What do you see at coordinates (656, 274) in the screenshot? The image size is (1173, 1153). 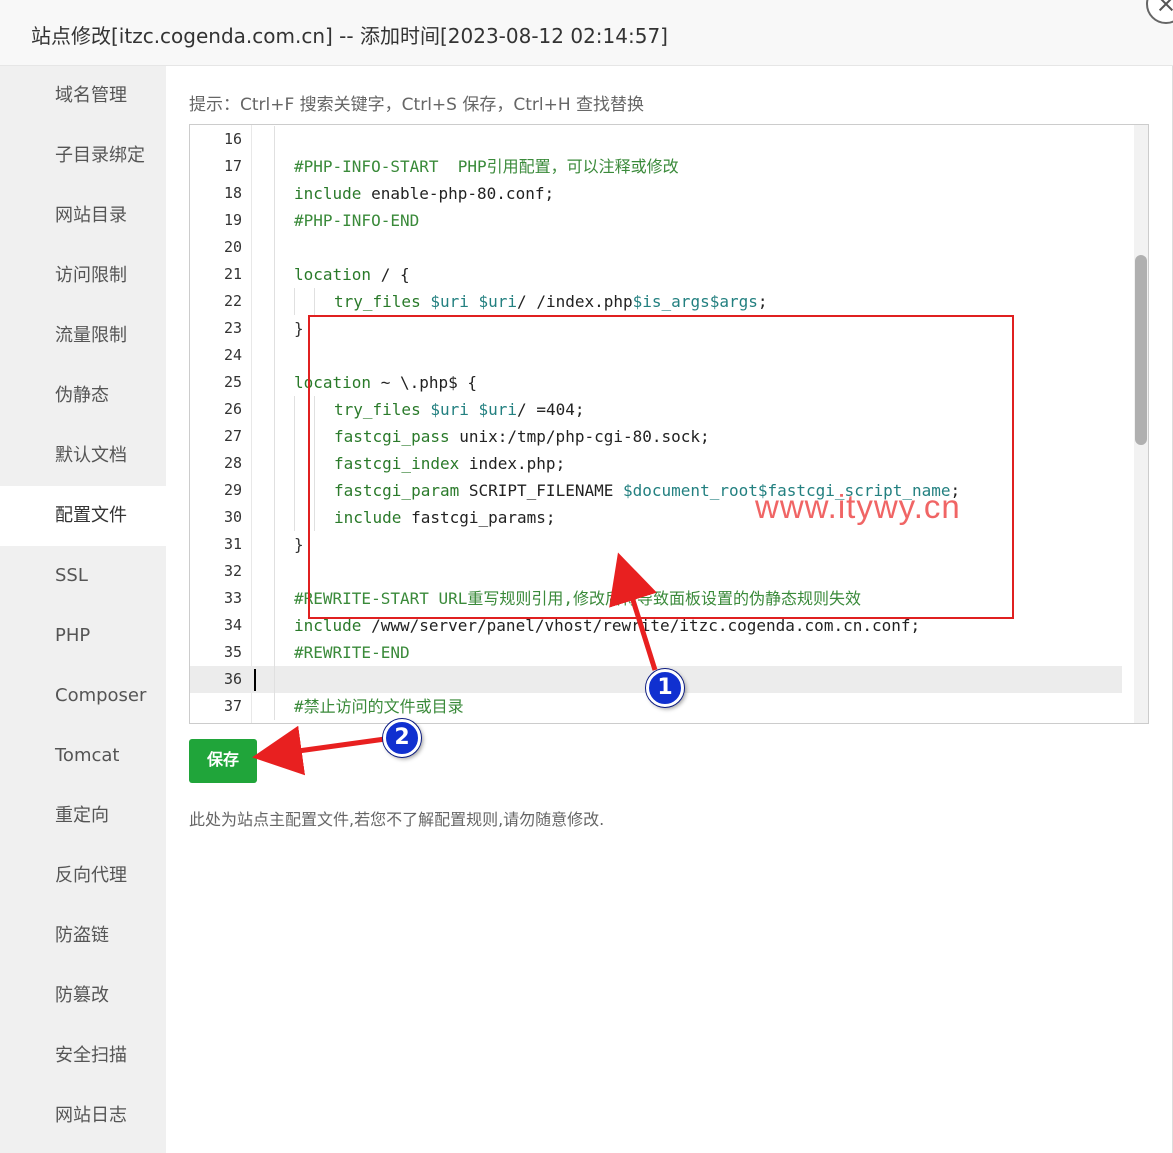 I see `code-line: 21 location / {` at bounding box center [656, 274].